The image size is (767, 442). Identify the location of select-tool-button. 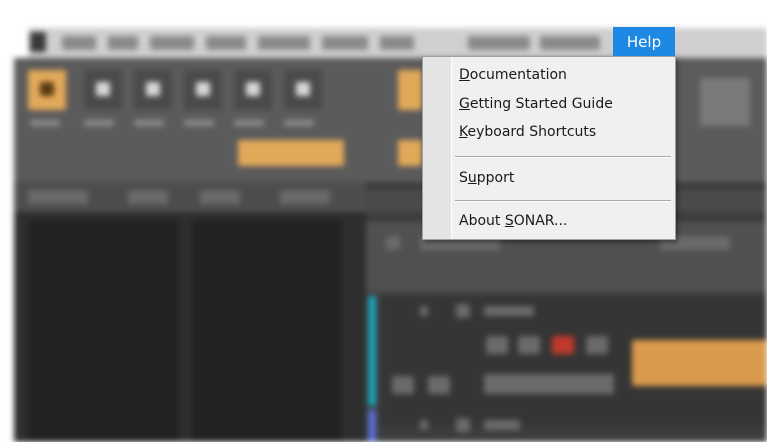
(103, 90).